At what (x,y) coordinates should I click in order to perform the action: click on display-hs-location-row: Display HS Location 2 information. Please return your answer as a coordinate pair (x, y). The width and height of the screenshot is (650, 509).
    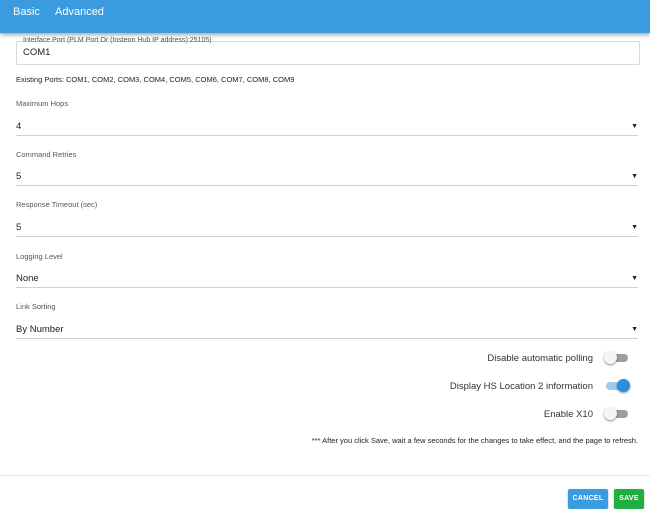
    Looking at the image, I should click on (540, 386).